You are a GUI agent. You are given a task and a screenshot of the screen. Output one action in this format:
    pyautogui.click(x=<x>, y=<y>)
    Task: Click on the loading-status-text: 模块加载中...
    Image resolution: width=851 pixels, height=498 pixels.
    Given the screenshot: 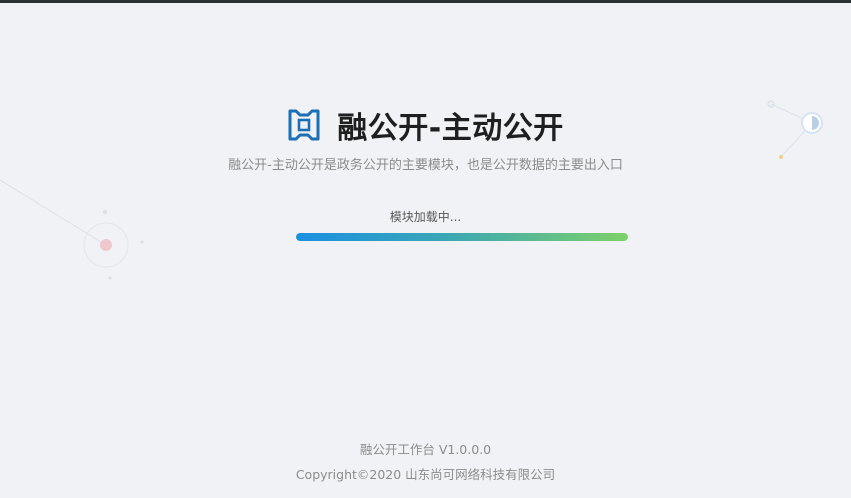 What is the action you would take?
    pyautogui.click(x=425, y=217)
    